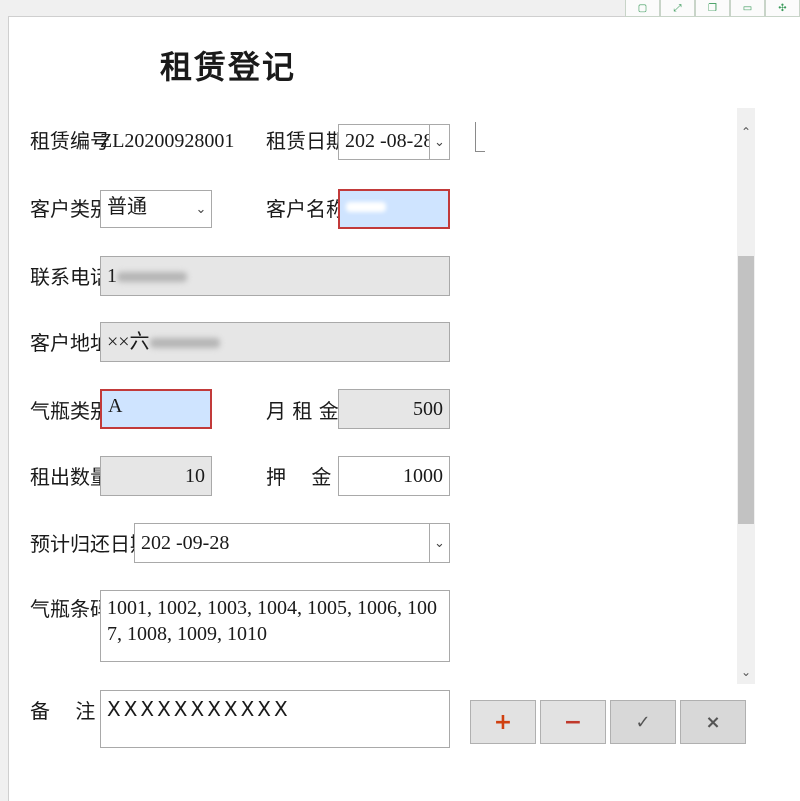 The width and height of the screenshot is (800, 801). What do you see at coordinates (127, 207) in the screenshot?
I see `customer-type-value: 普通` at bounding box center [127, 207].